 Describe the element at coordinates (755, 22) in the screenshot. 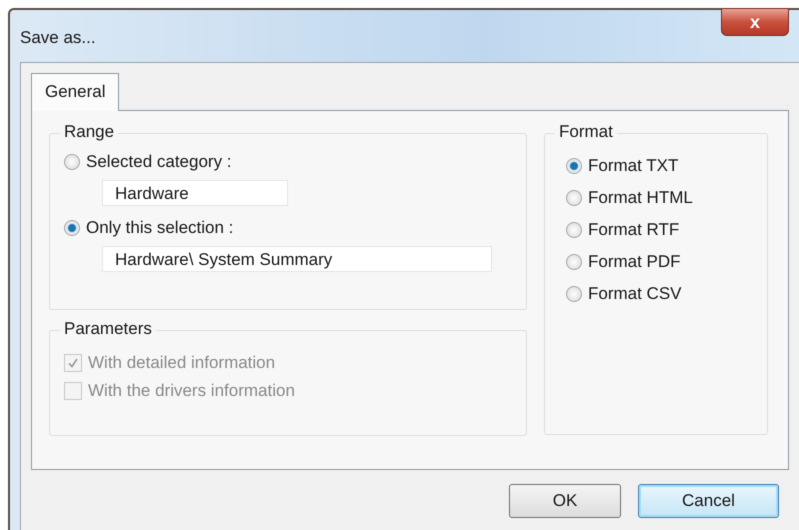

I see `close-button: x` at that location.